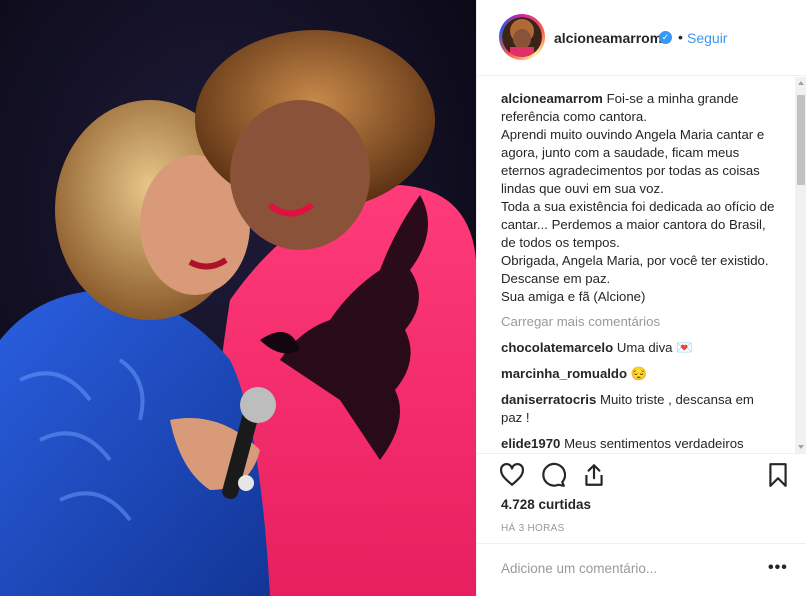 The image size is (806, 596). Describe the element at coordinates (639, 322) in the screenshot. I see `load-more-comments: Carregar mais comentários` at that location.